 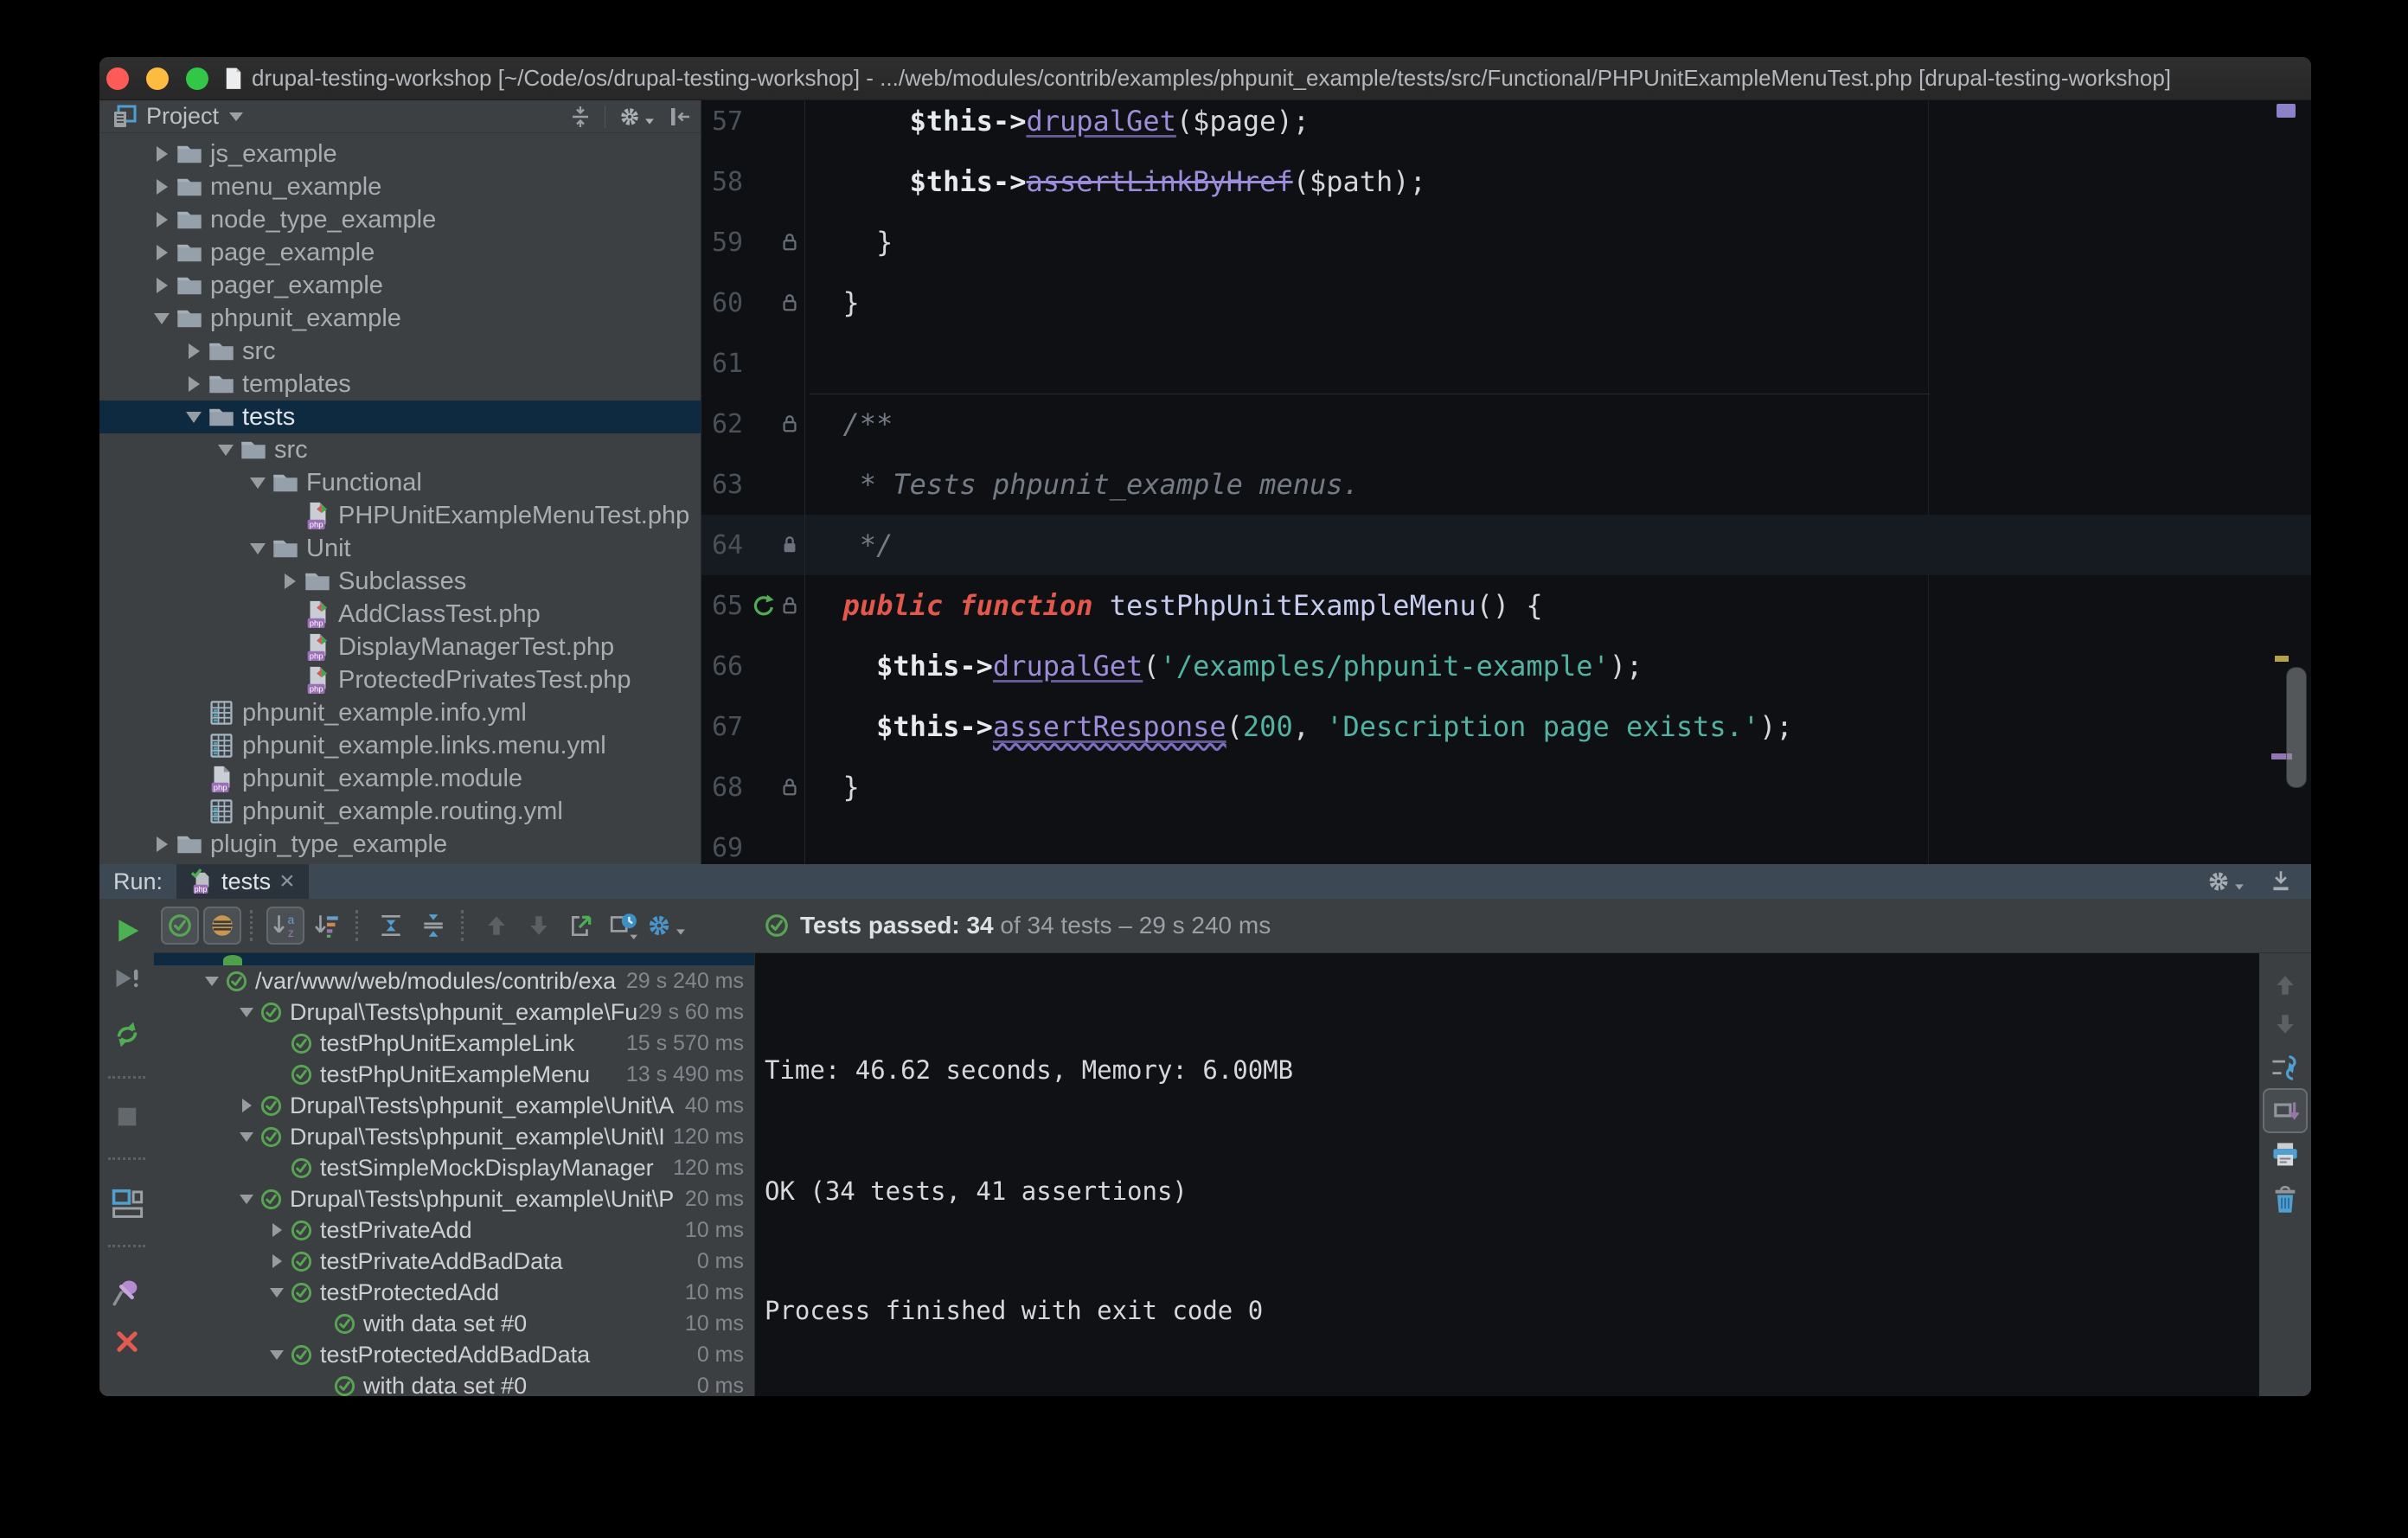 What do you see at coordinates (400, 647) in the screenshot?
I see `tree-item-display-manager-test: DisplayManagerTest.php` at bounding box center [400, 647].